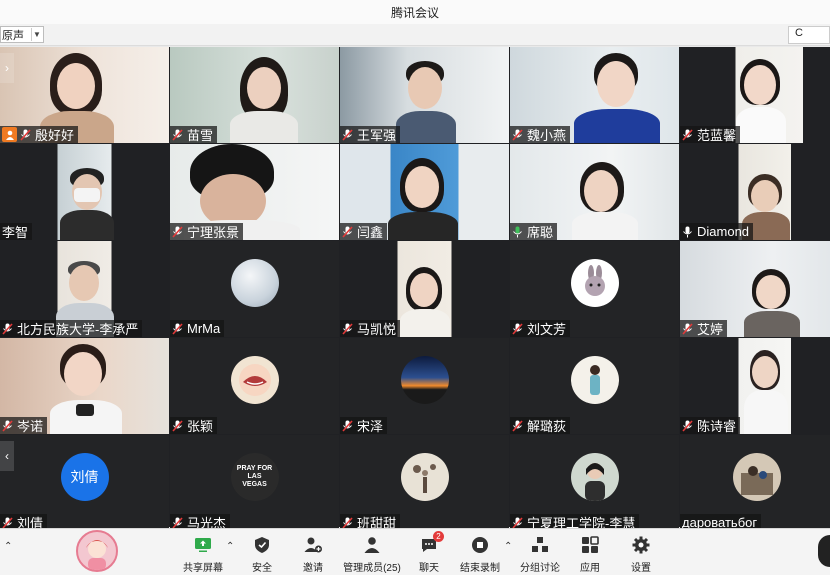 This screenshot has width=830, height=575. Describe the element at coordinates (540, 545) in the screenshot. I see `breakout-icon` at that location.